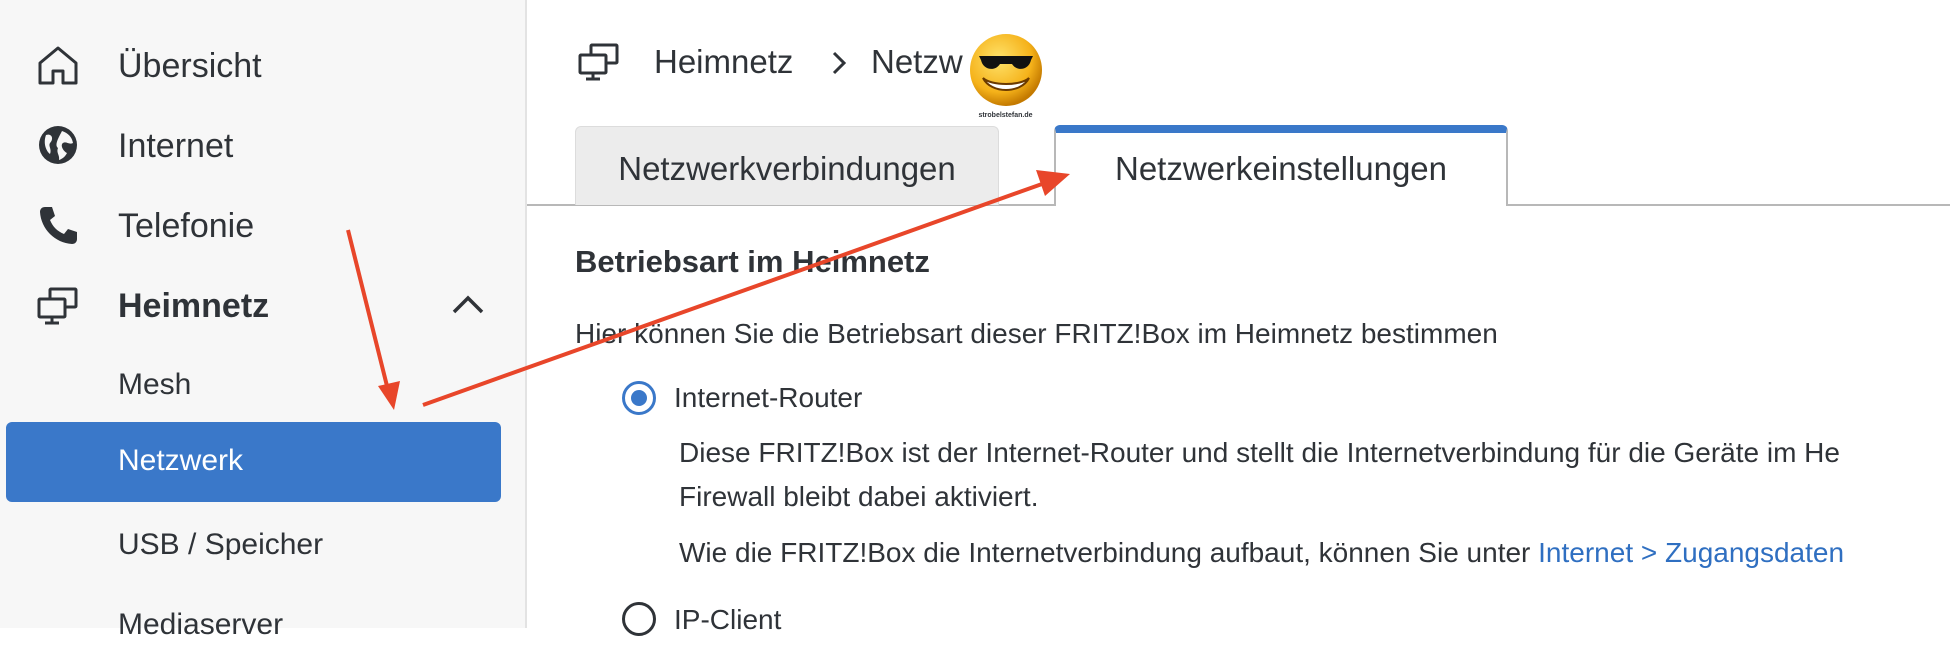 The width and height of the screenshot is (1950, 666). I want to click on sidebar-item-overview: Übersicht, so click(262, 63).